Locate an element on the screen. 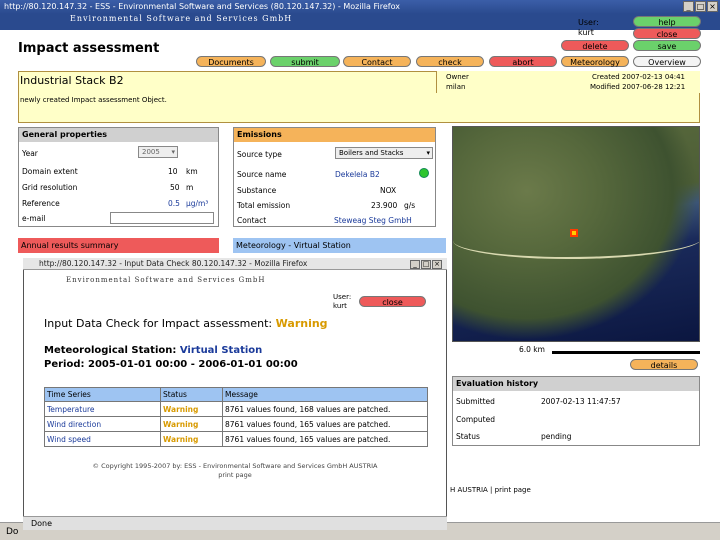  dialog-window-controls: _ □ × is located at coordinates (426, 264).